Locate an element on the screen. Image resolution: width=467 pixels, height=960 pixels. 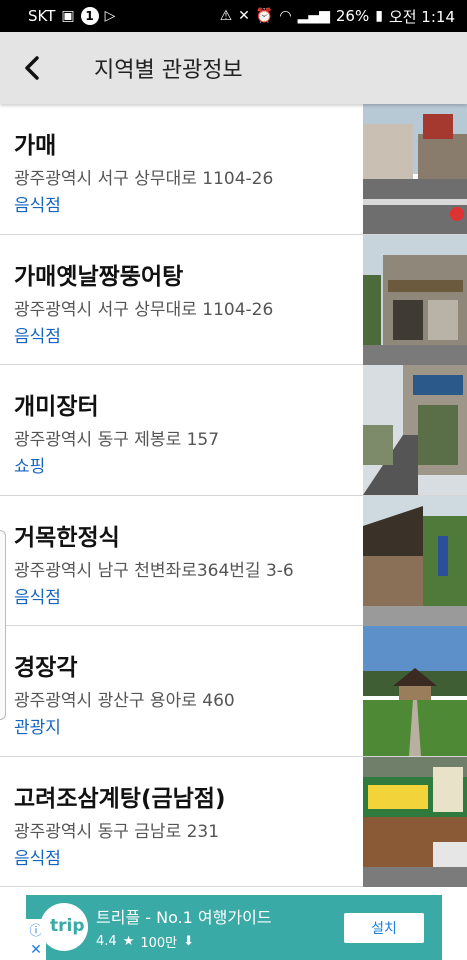
place-name: 가매 is located at coordinates (35, 146).